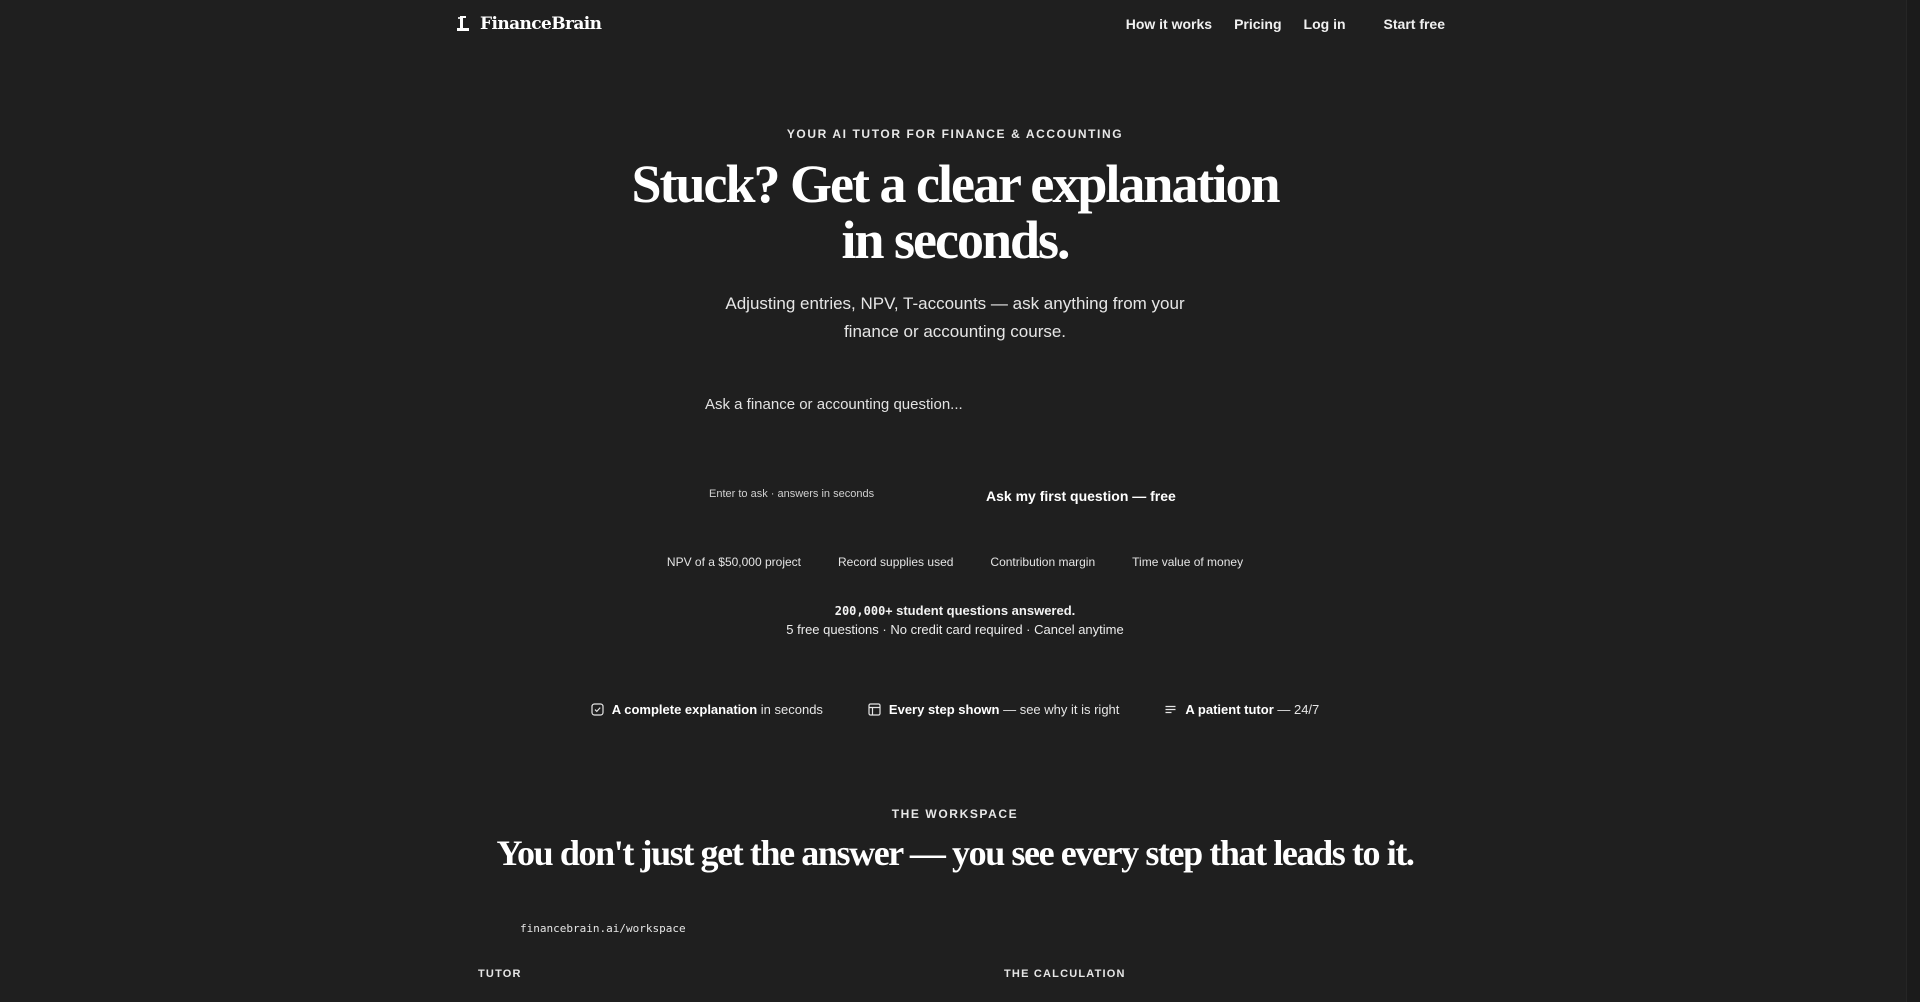  I want to click on table-icon, so click(874, 709).